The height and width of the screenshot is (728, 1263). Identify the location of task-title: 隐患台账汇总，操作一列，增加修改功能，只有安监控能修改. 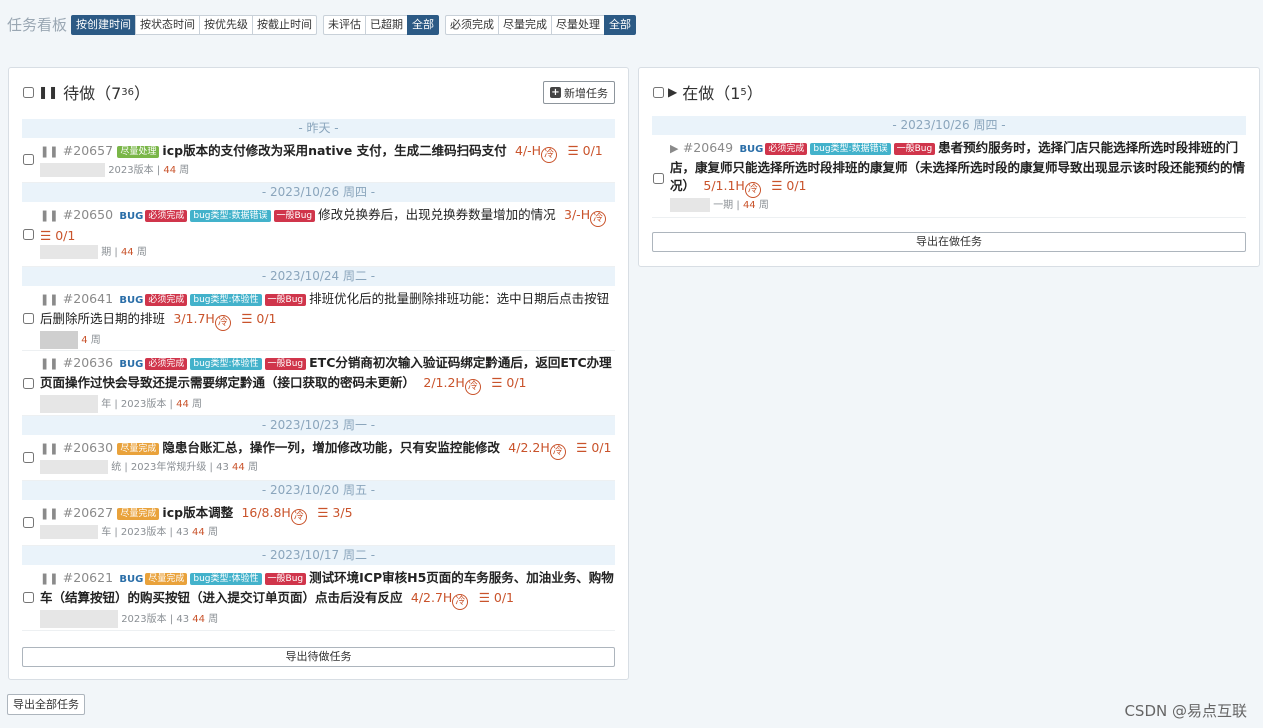
(331, 447).